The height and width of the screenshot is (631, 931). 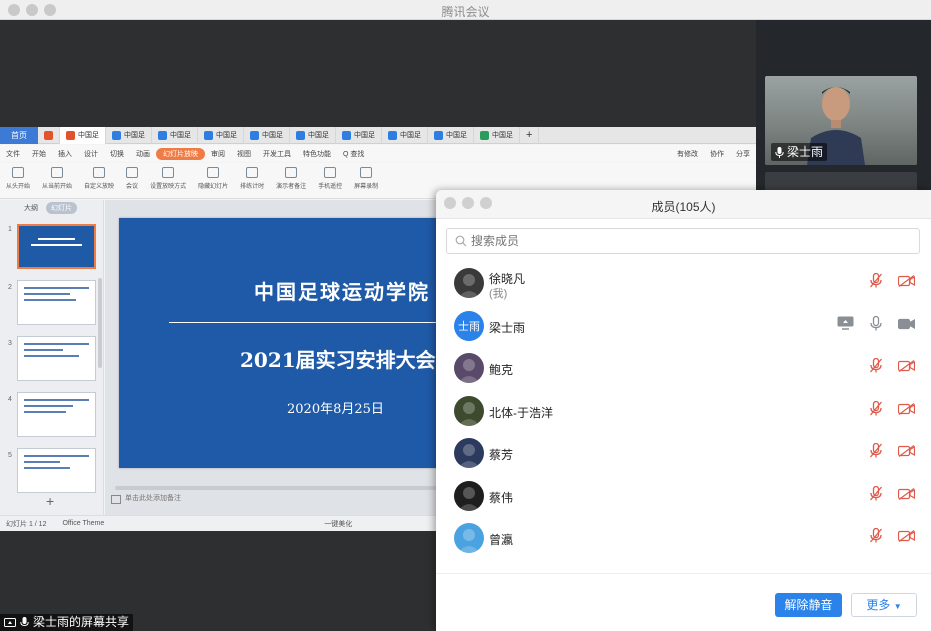 What do you see at coordinates (330, 178) in the screenshot?
I see `ribbon-button: 手机遥控` at bounding box center [330, 178].